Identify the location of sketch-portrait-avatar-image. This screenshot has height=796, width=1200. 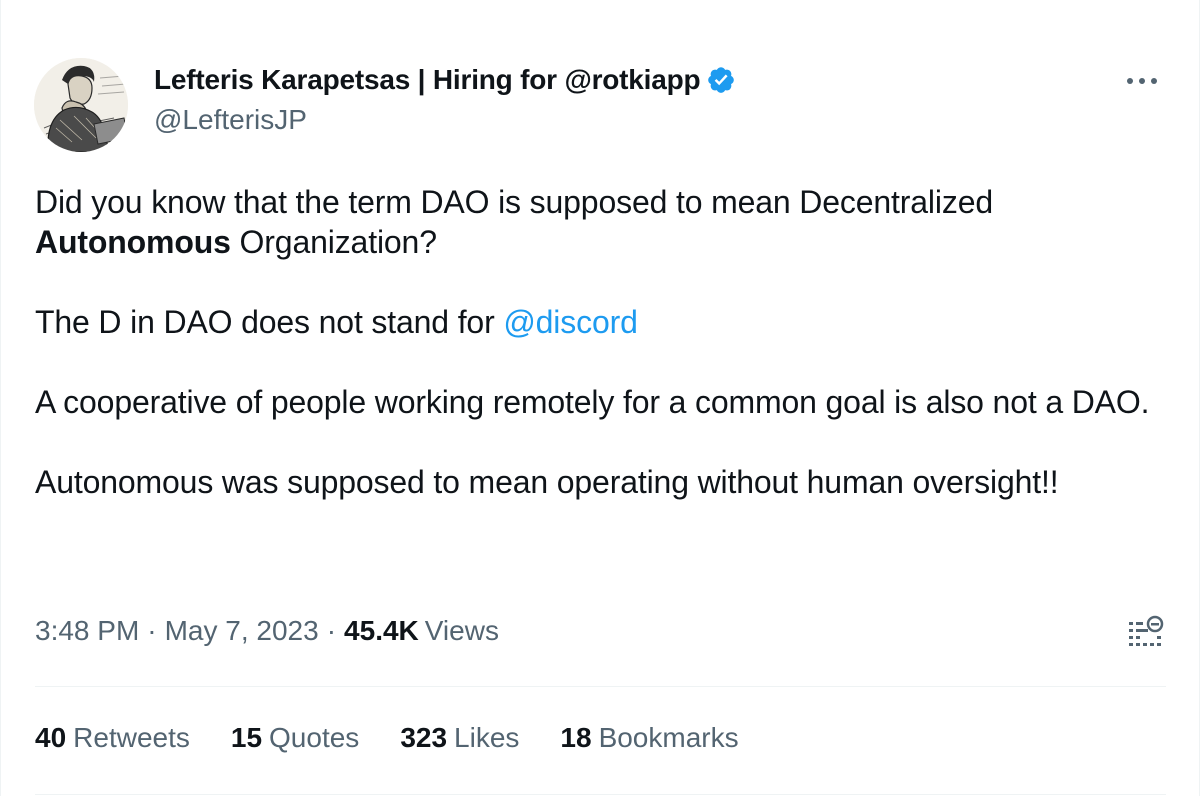
(81, 105).